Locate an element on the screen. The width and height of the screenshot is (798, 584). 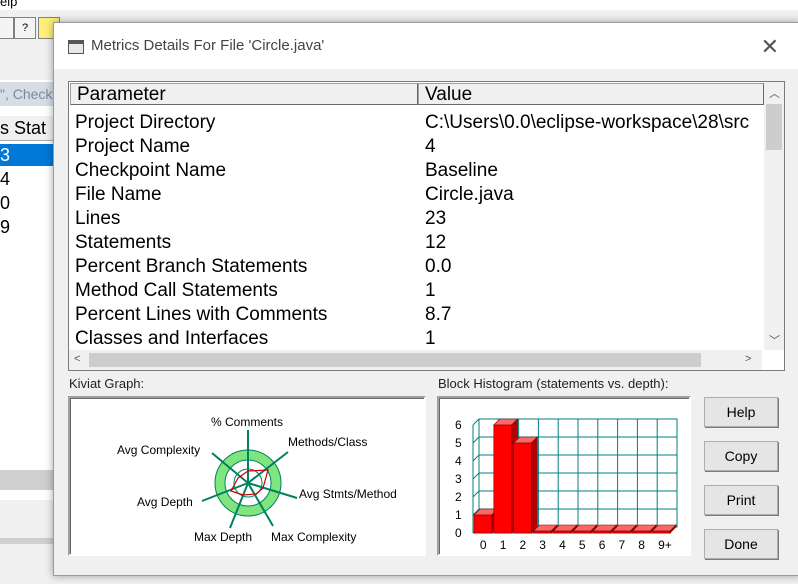
table-row: Classes and Interfaces 1 is located at coordinates (415, 339).